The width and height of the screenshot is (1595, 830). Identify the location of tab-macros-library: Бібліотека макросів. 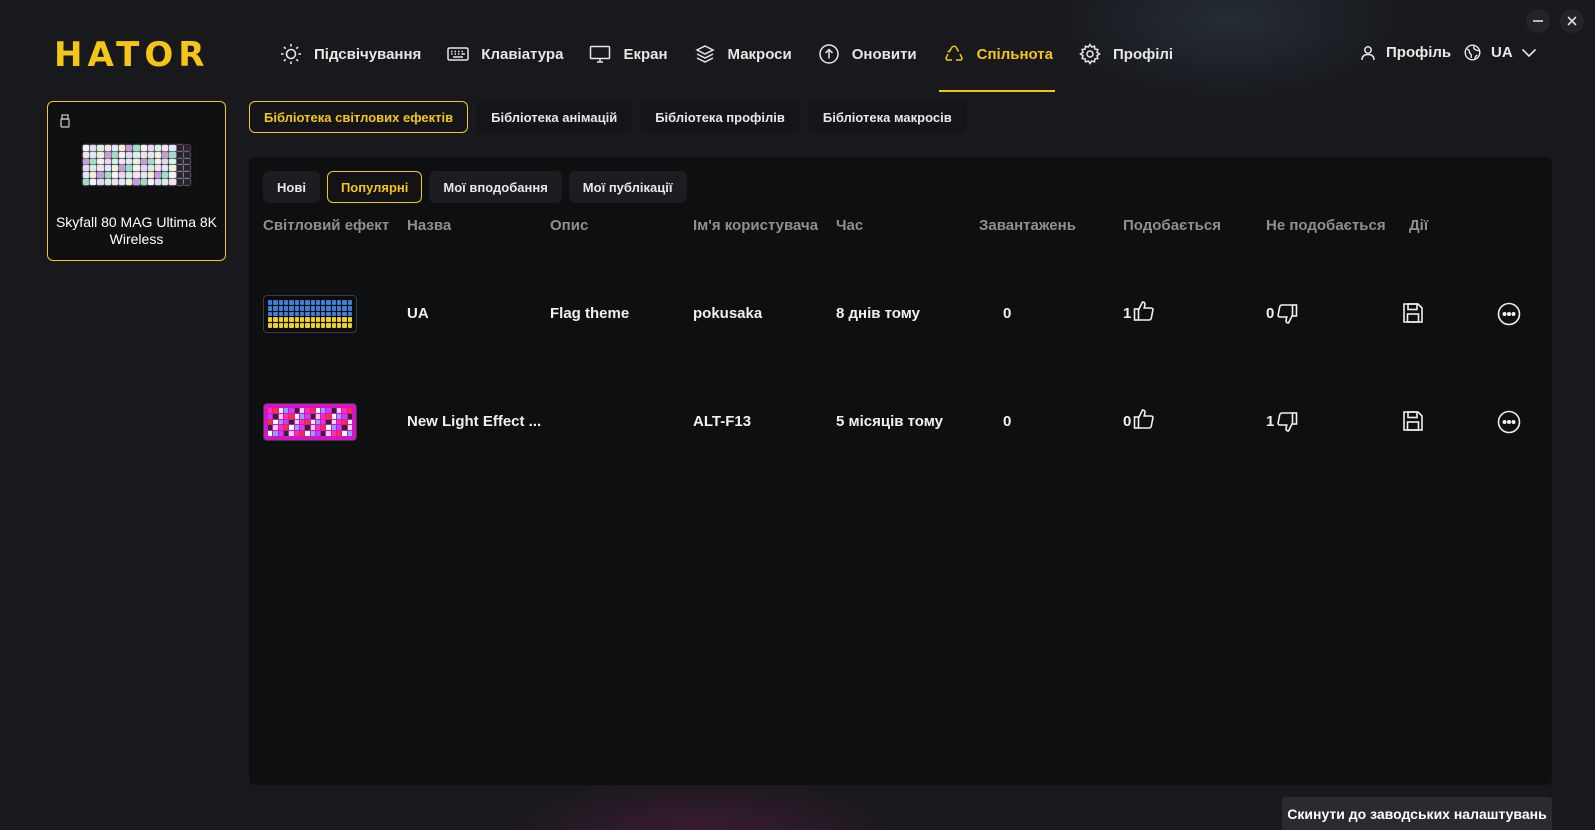
(887, 117).